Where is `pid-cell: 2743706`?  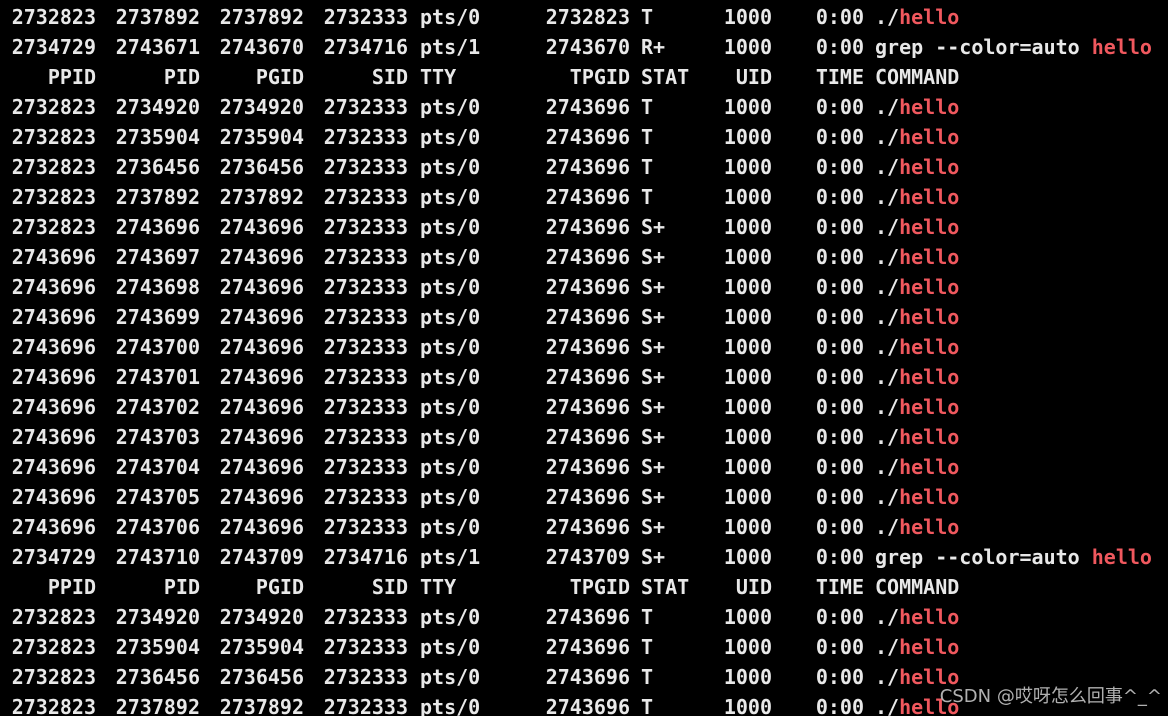 pid-cell: 2743706 is located at coordinates (157, 527).